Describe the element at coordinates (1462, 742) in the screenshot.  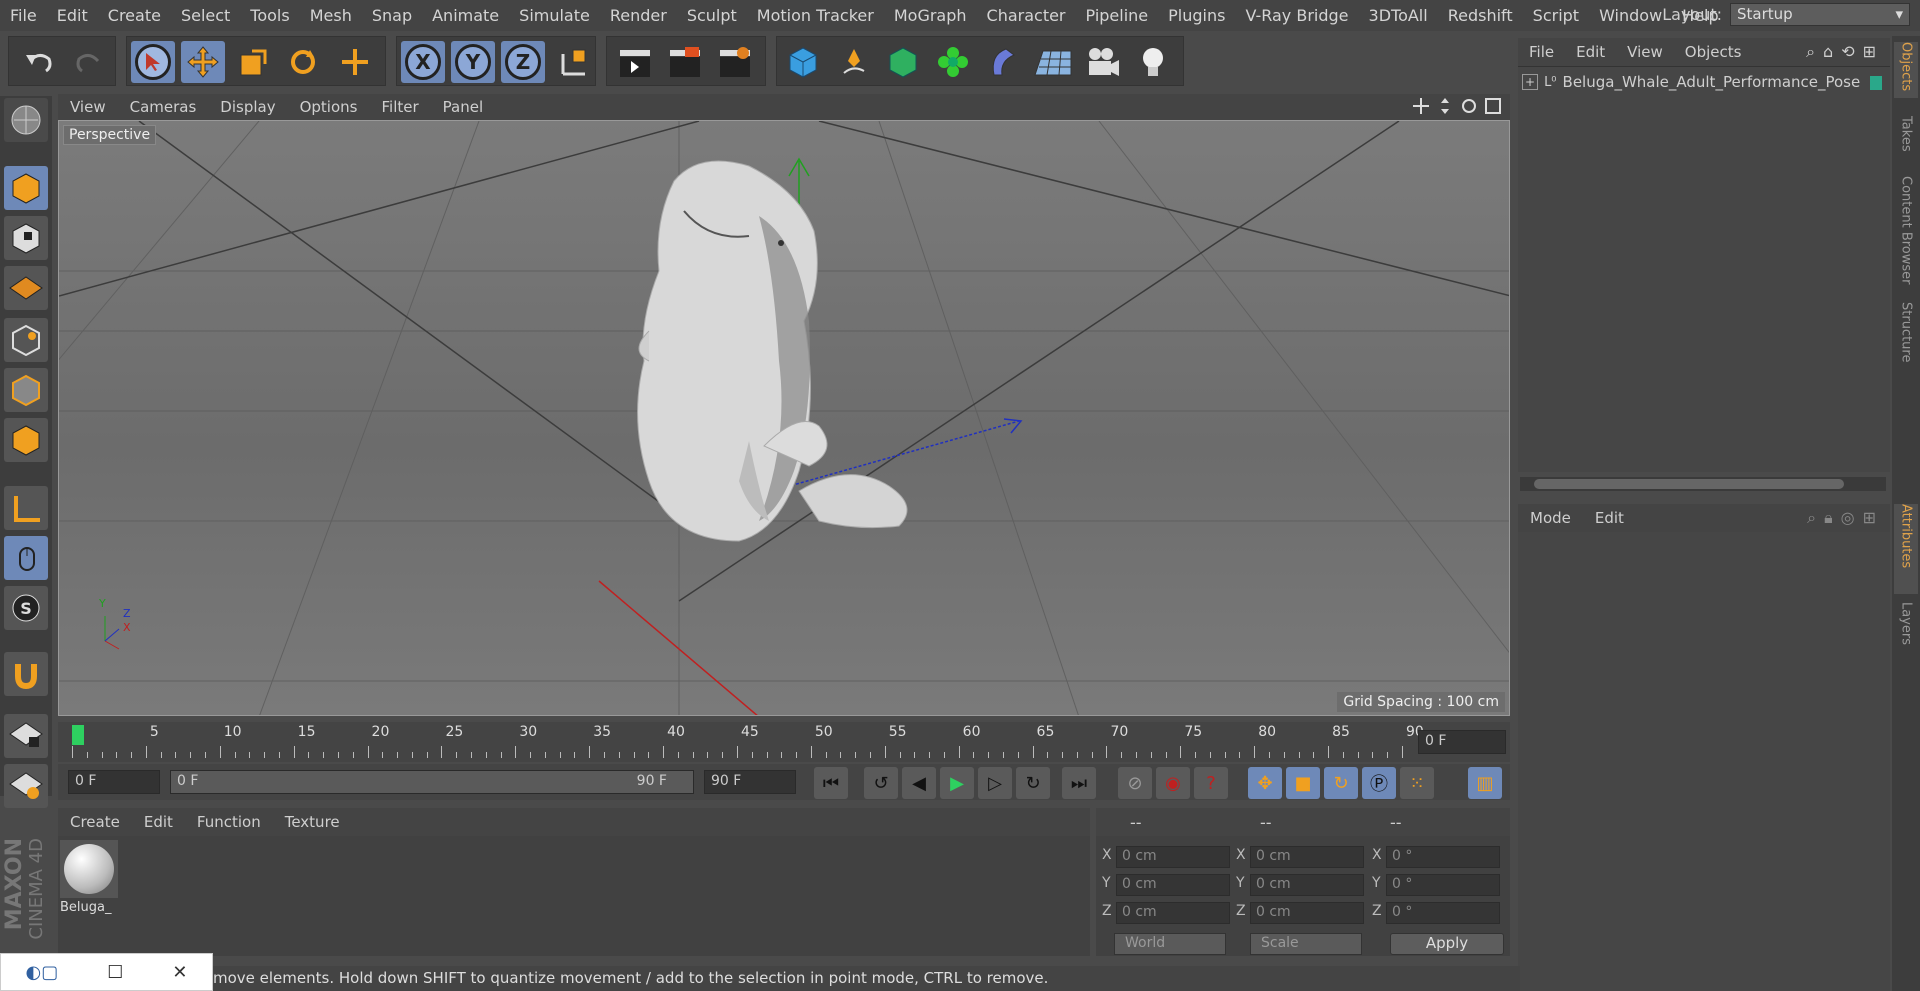
I see `current-frame-field: 0 F` at that location.